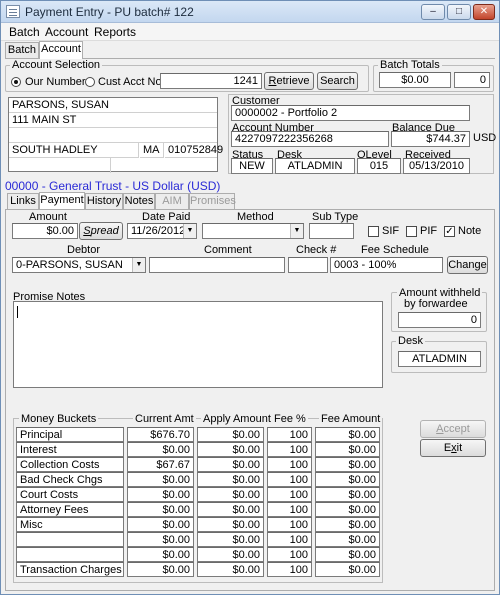 Image resolution: width=500 pixels, height=595 pixels. What do you see at coordinates (113, 120) in the screenshot?
I see `address-street: 111 MAIN ST` at bounding box center [113, 120].